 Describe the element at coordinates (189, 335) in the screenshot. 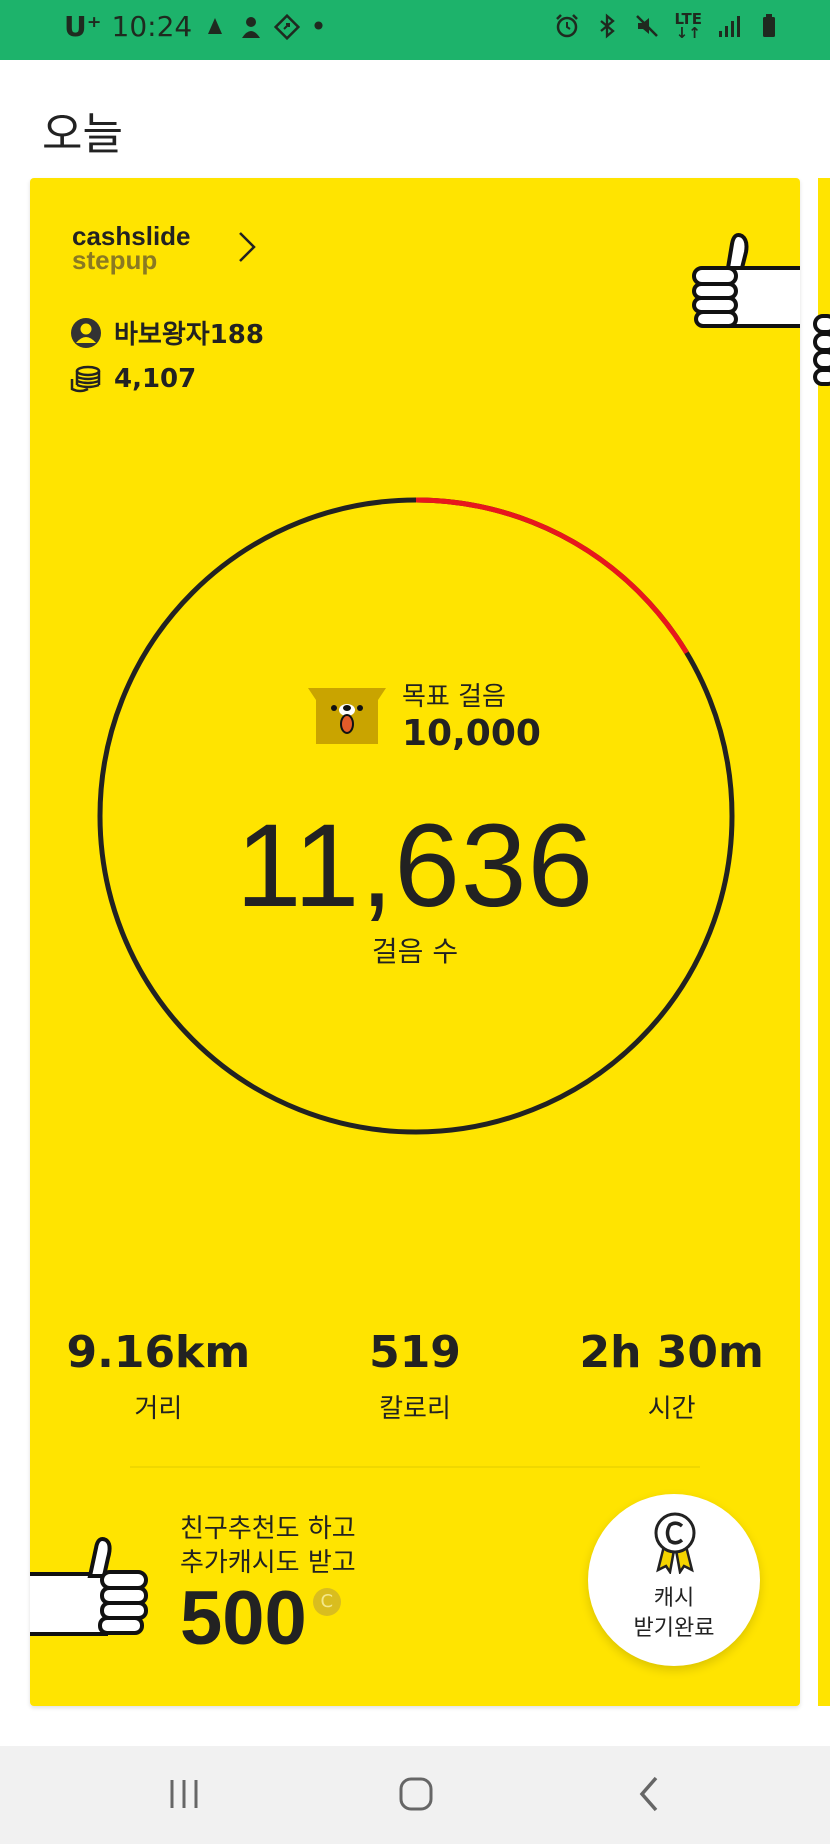

I see `username: 바보왕자188` at that location.